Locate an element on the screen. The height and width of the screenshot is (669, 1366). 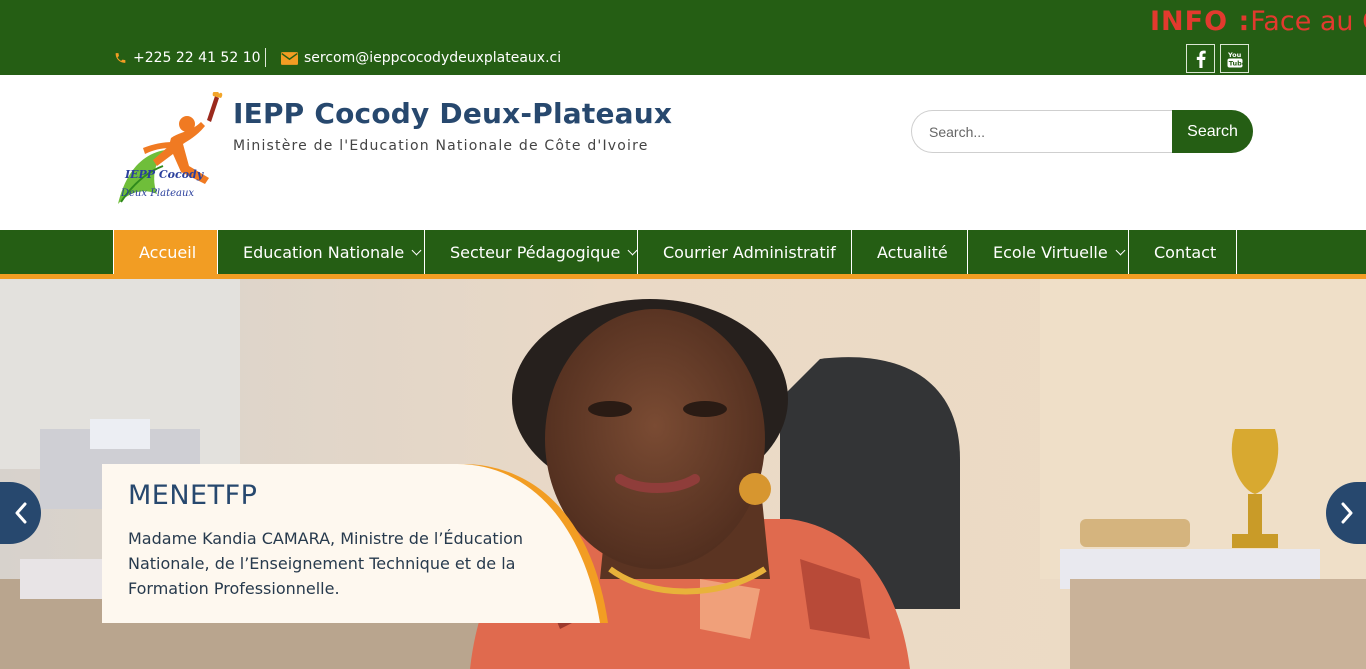
envelope-icon is located at coordinates (289, 58).